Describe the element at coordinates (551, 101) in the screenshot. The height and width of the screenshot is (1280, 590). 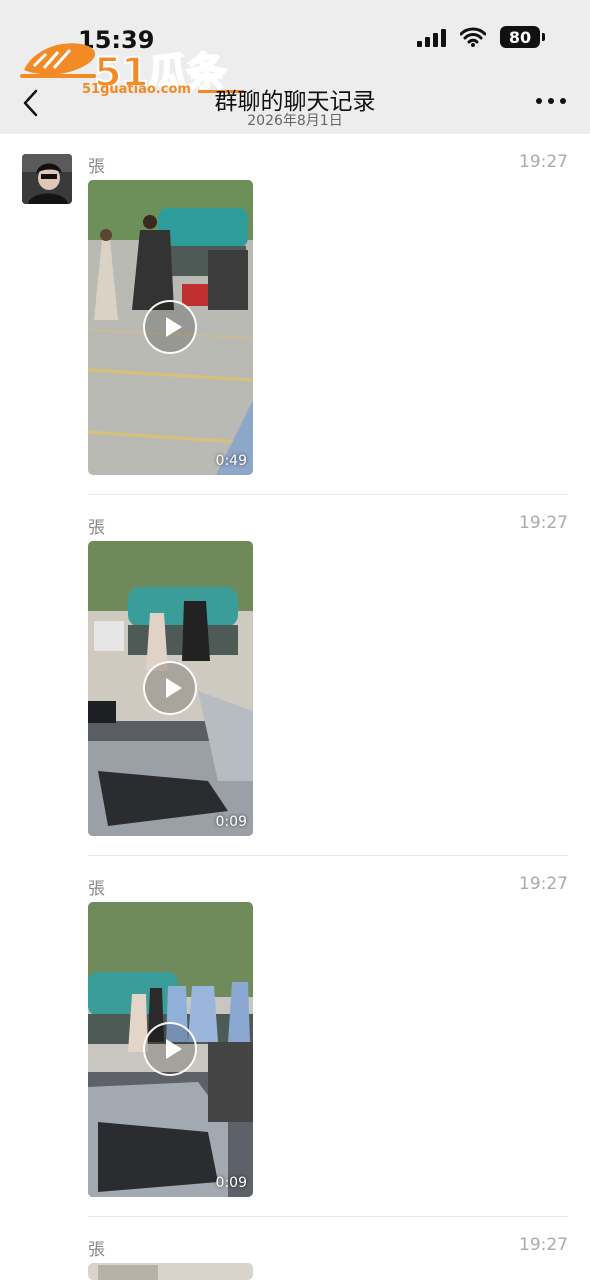
I see `more-dots-icon` at that location.